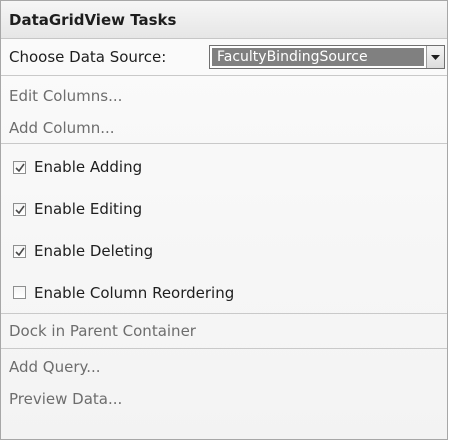 The width and height of the screenshot is (449, 441). I want to click on data-source-dropdown: FacultyBindingSource, so click(327, 57).